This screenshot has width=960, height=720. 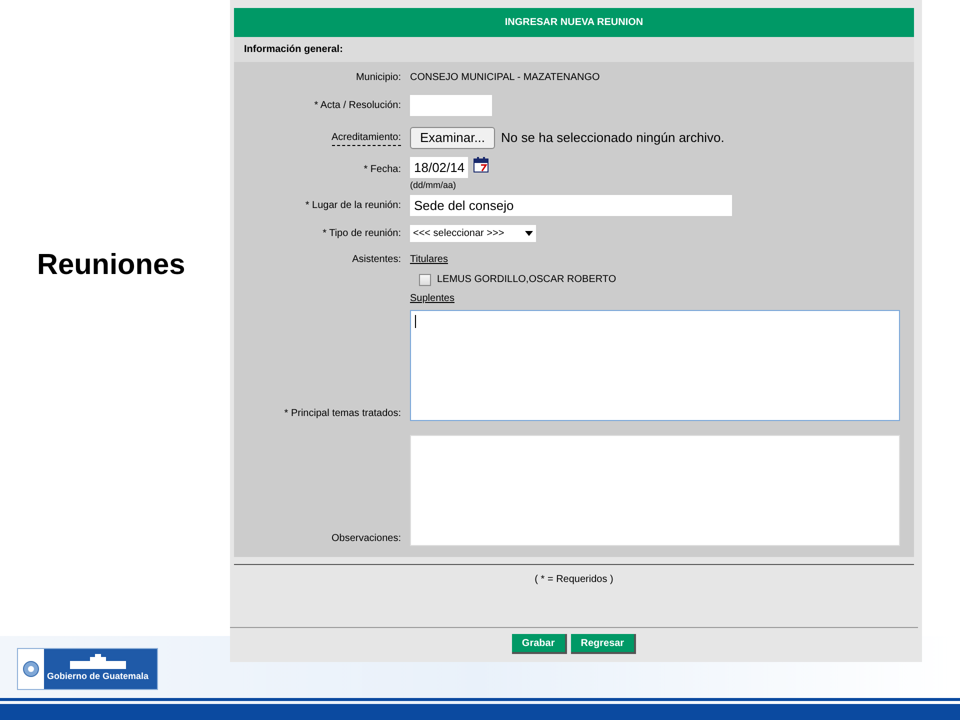 I want to click on caret-icon, so click(x=529, y=233).